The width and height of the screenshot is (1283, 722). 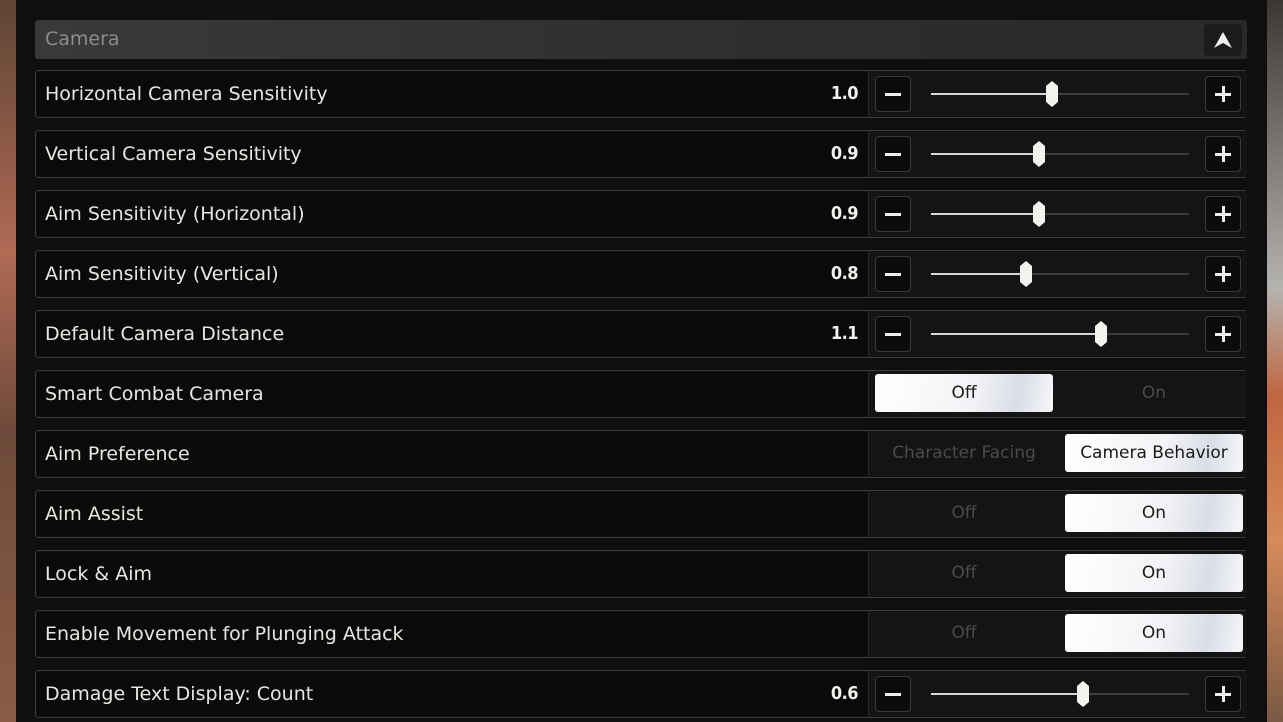 I want to click on setting-label: Aim Preference, so click(x=117, y=454).